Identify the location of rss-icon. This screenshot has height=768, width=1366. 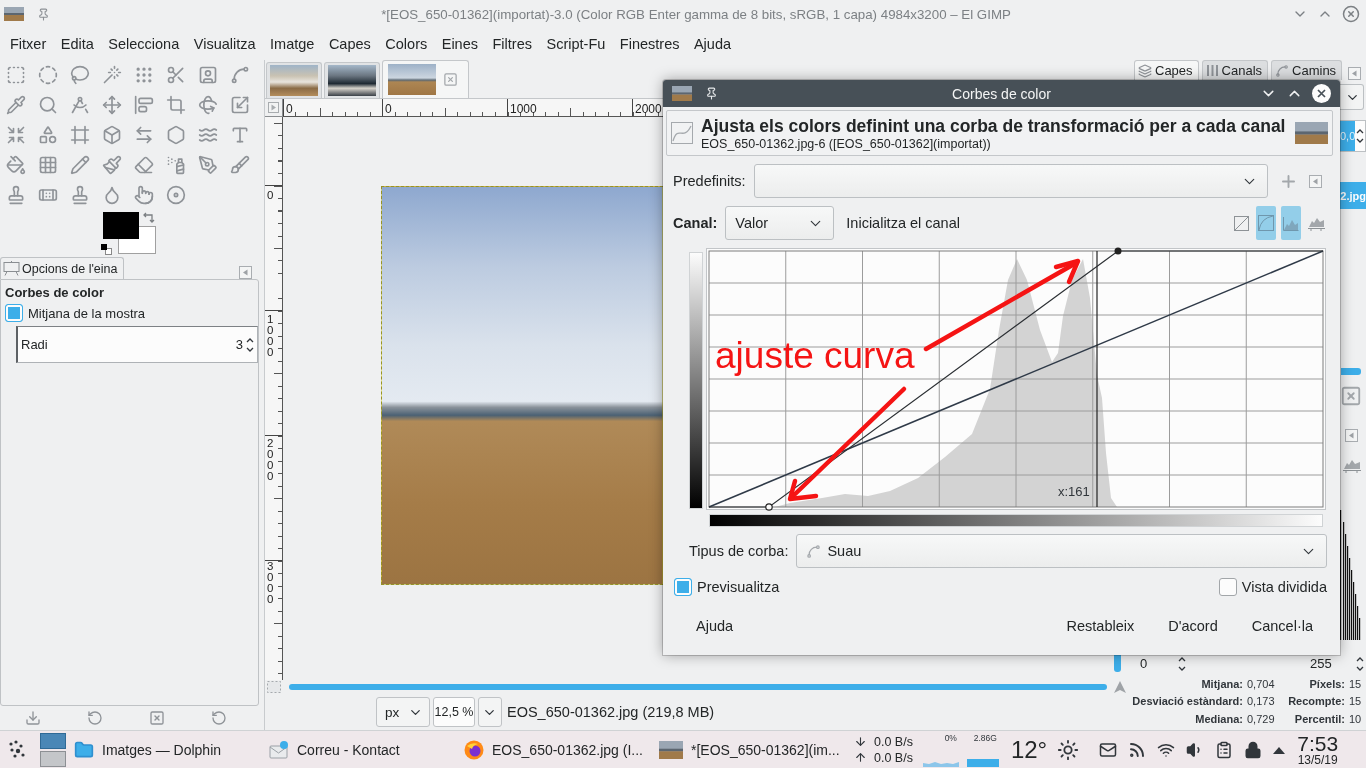
(1137, 749).